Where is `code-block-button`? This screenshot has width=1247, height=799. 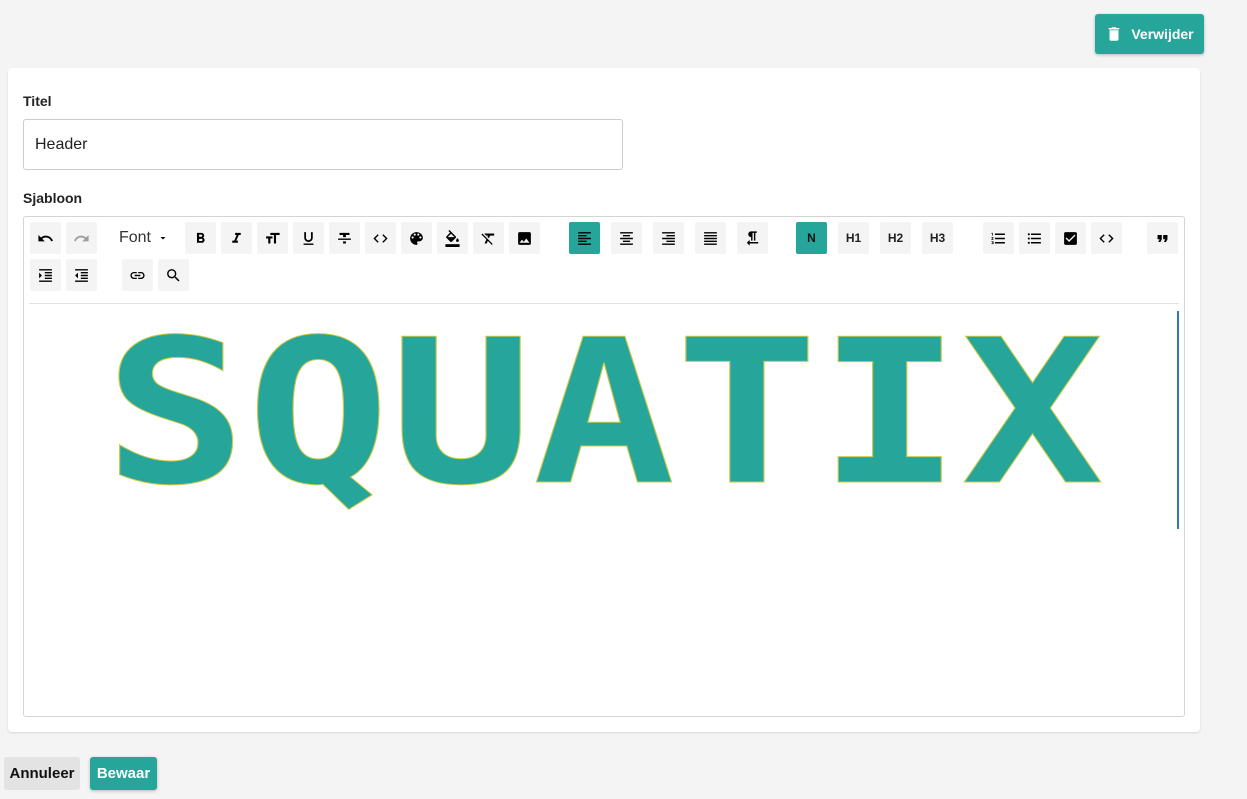
code-block-button is located at coordinates (1106, 238).